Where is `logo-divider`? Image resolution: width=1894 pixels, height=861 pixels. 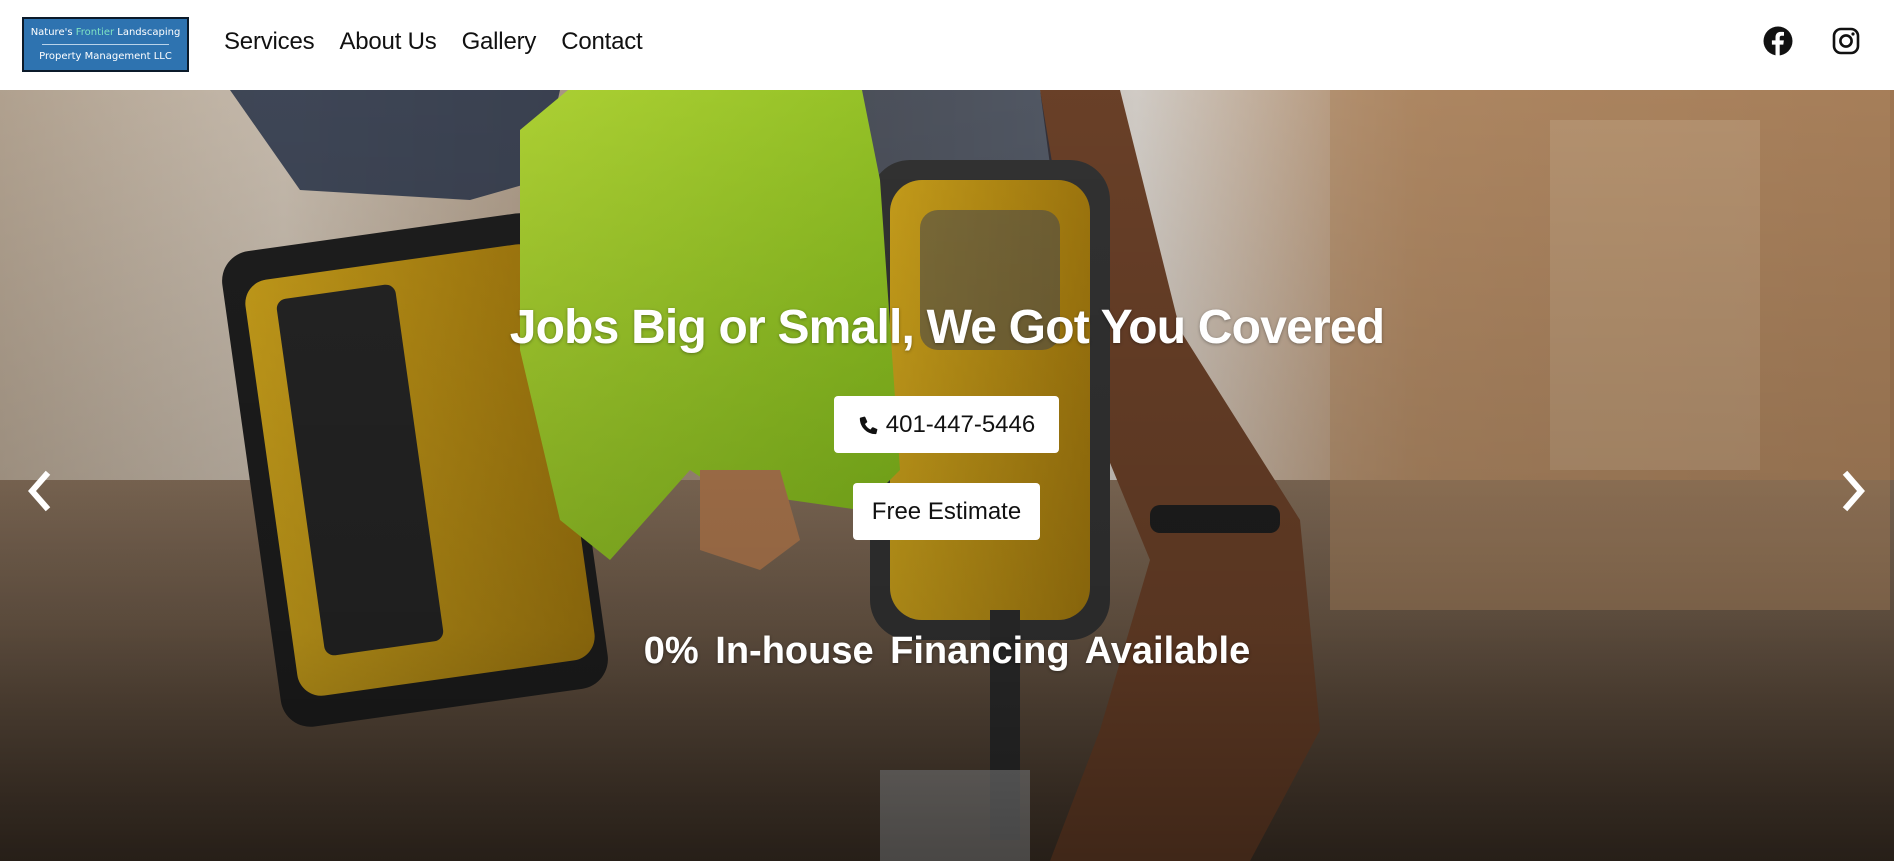
logo-divider is located at coordinates (105, 44).